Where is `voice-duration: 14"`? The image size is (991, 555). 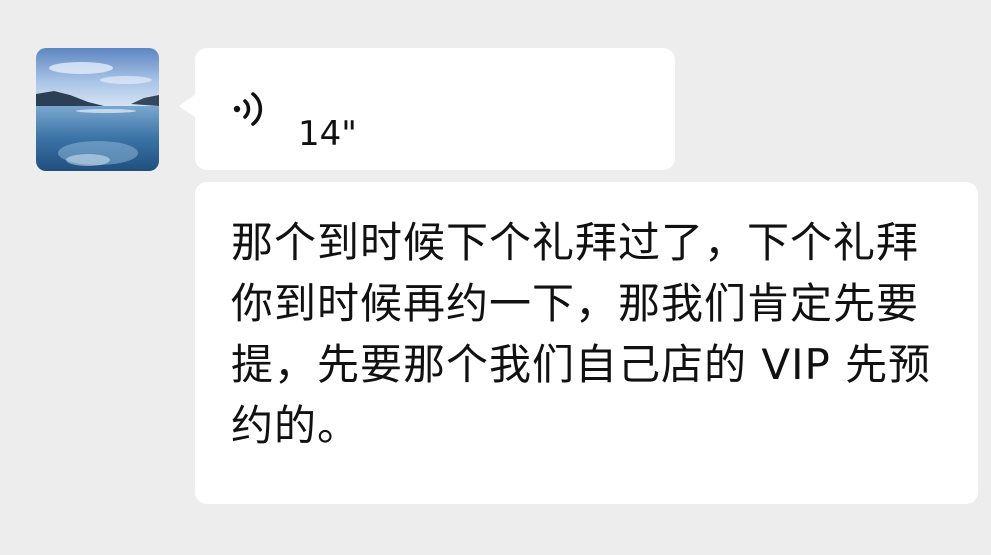 voice-duration: 14" is located at coordinates (327, 134).